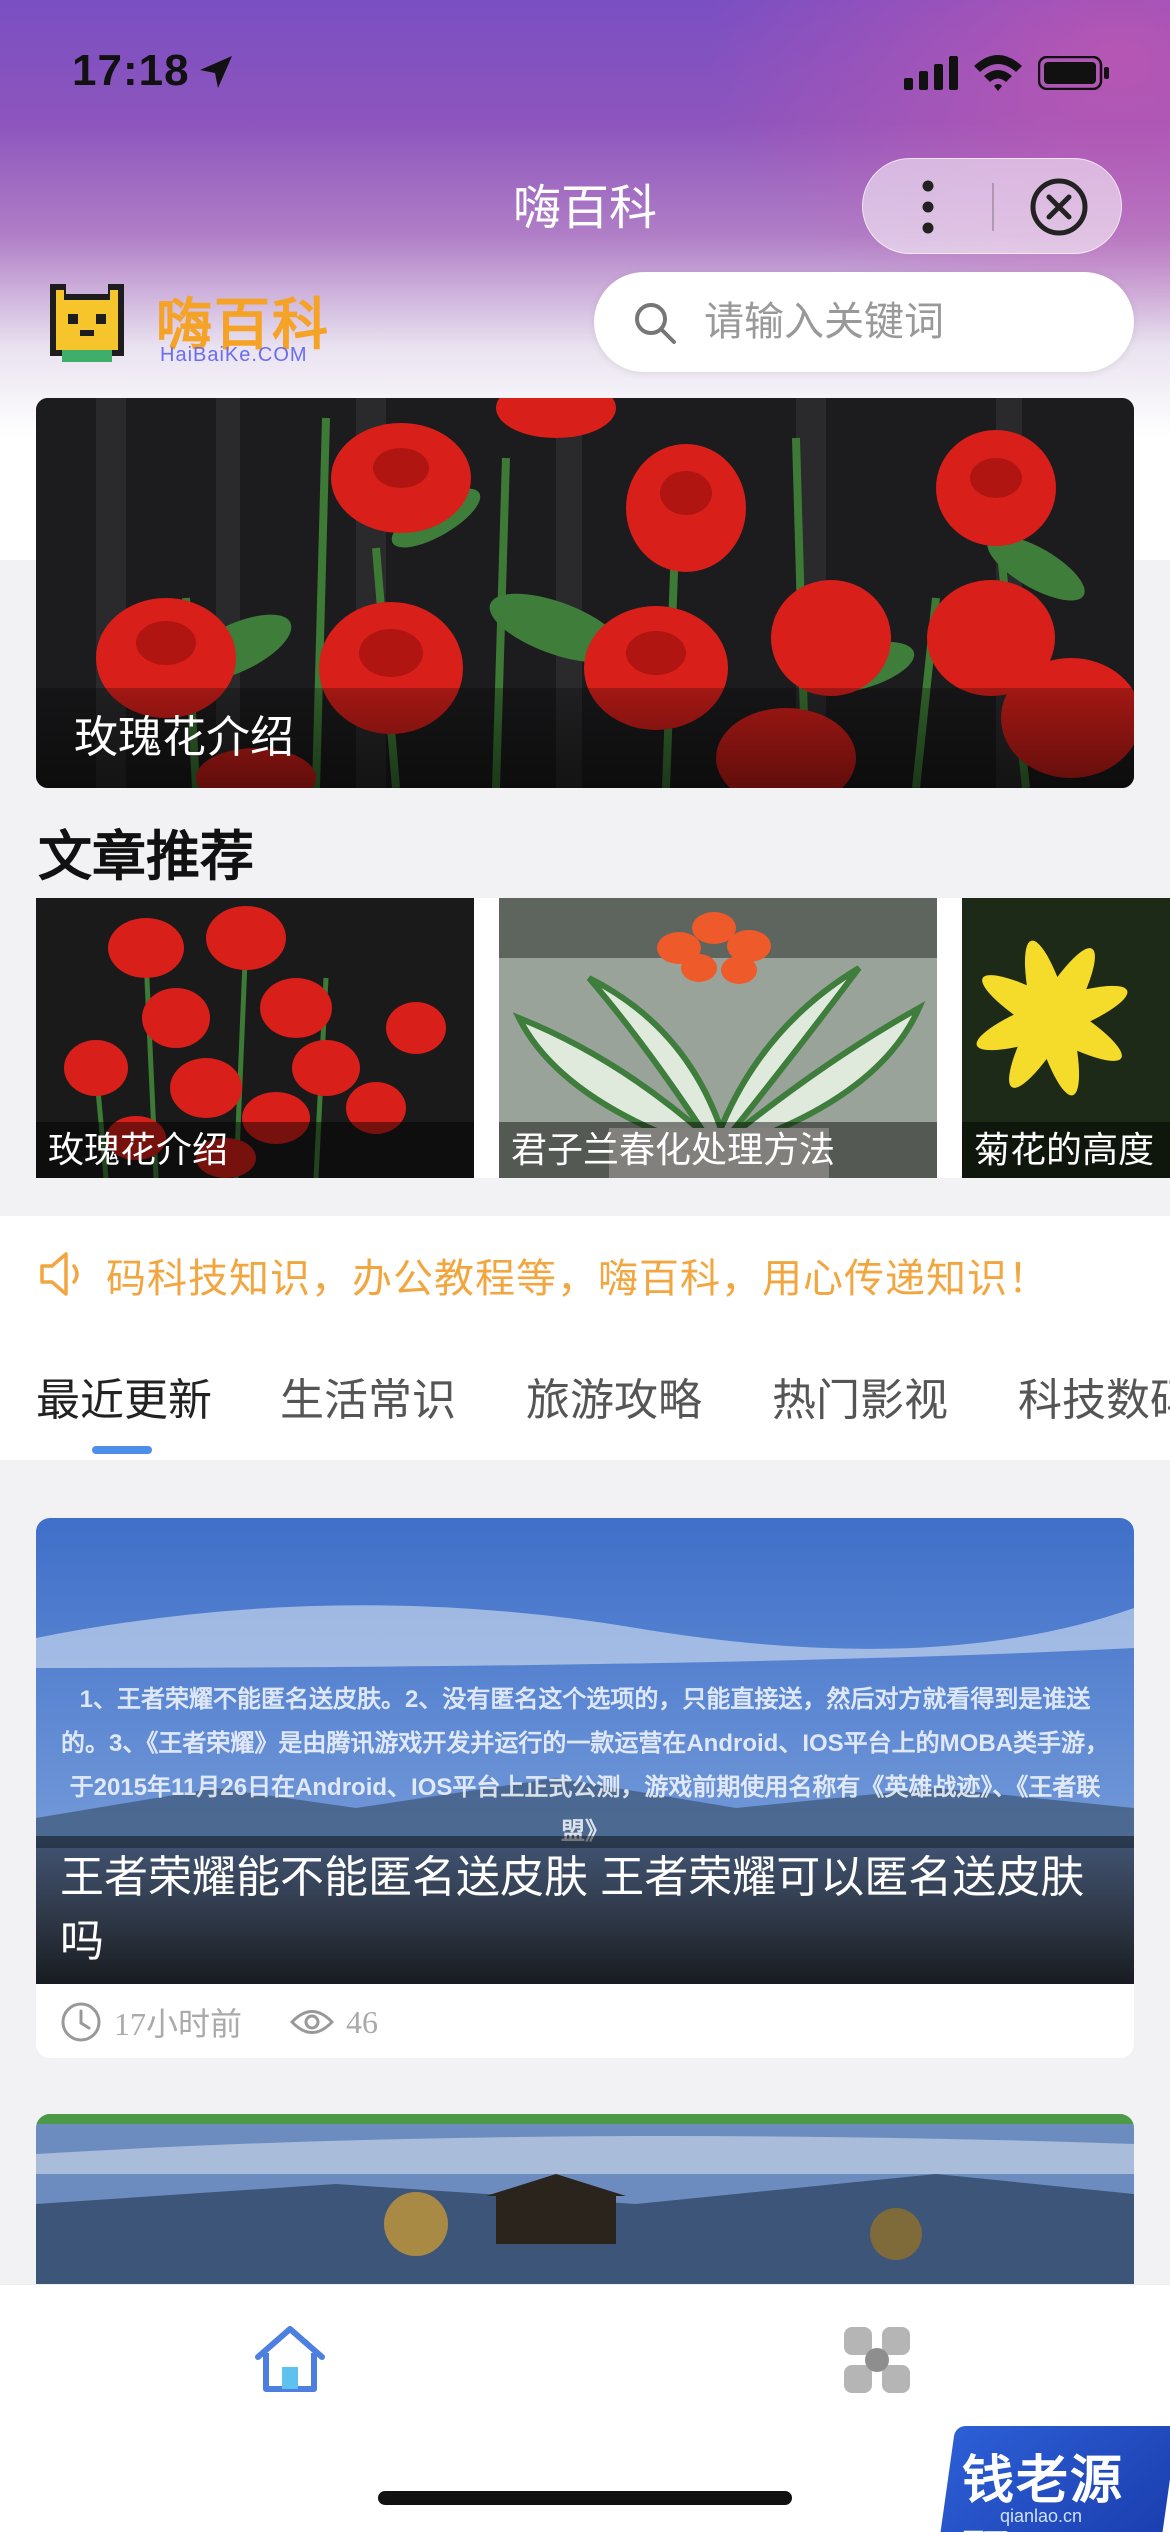 The width and height of the screenshot is (1170, 2532). I want to click on close-button, so click(1058, 207).